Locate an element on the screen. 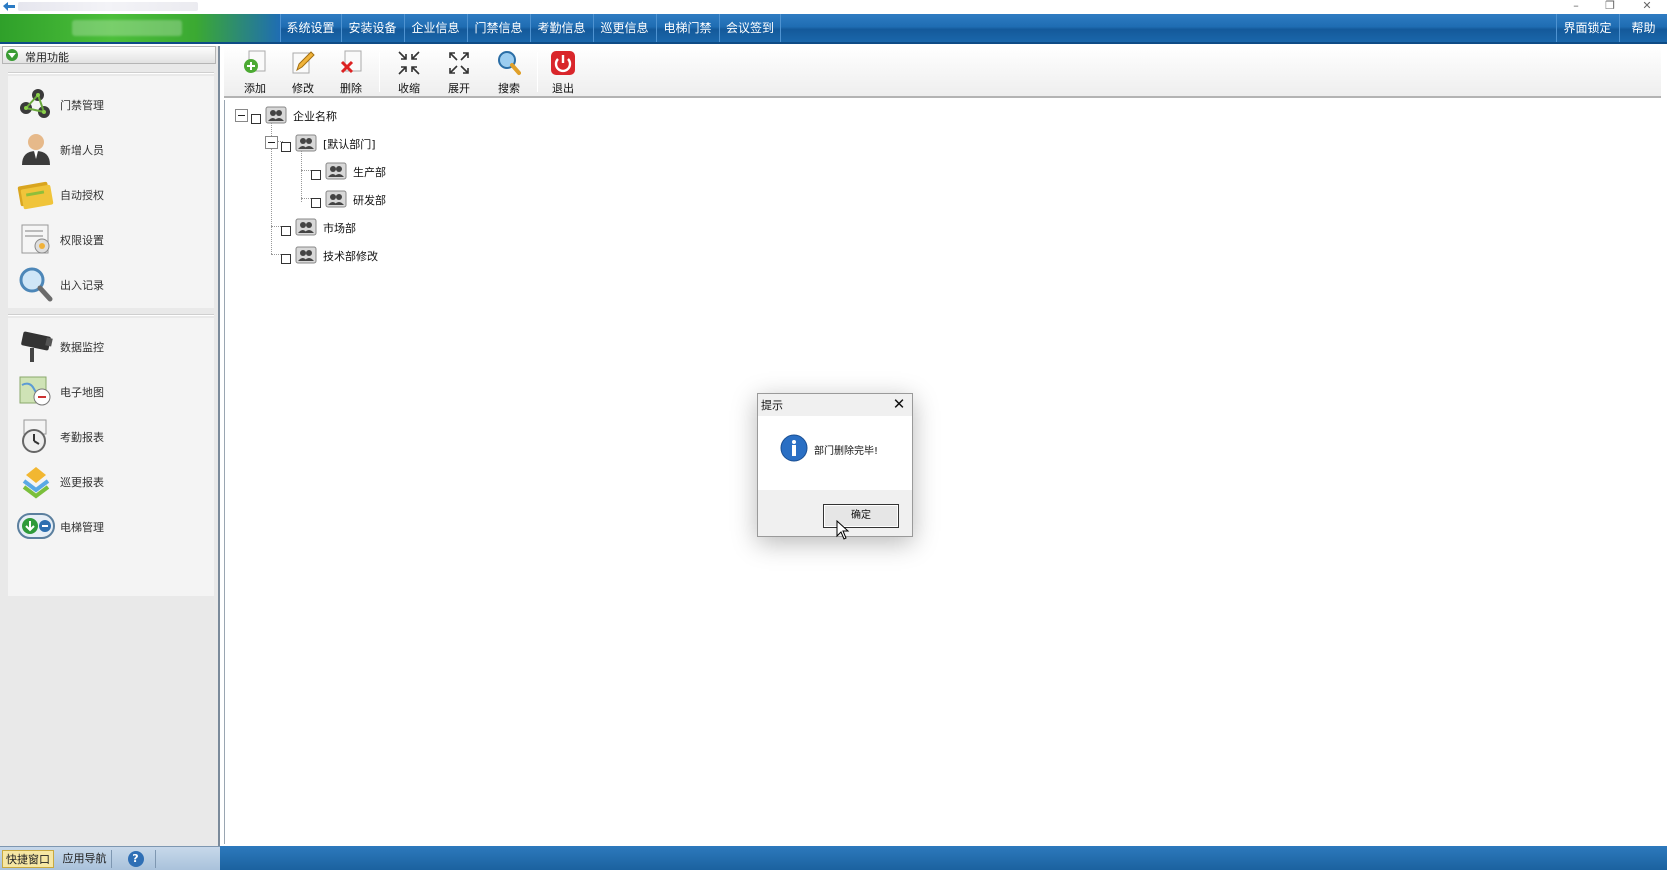  tab-quick-window: 快捷窗口 is located at coordinates (28, 859).